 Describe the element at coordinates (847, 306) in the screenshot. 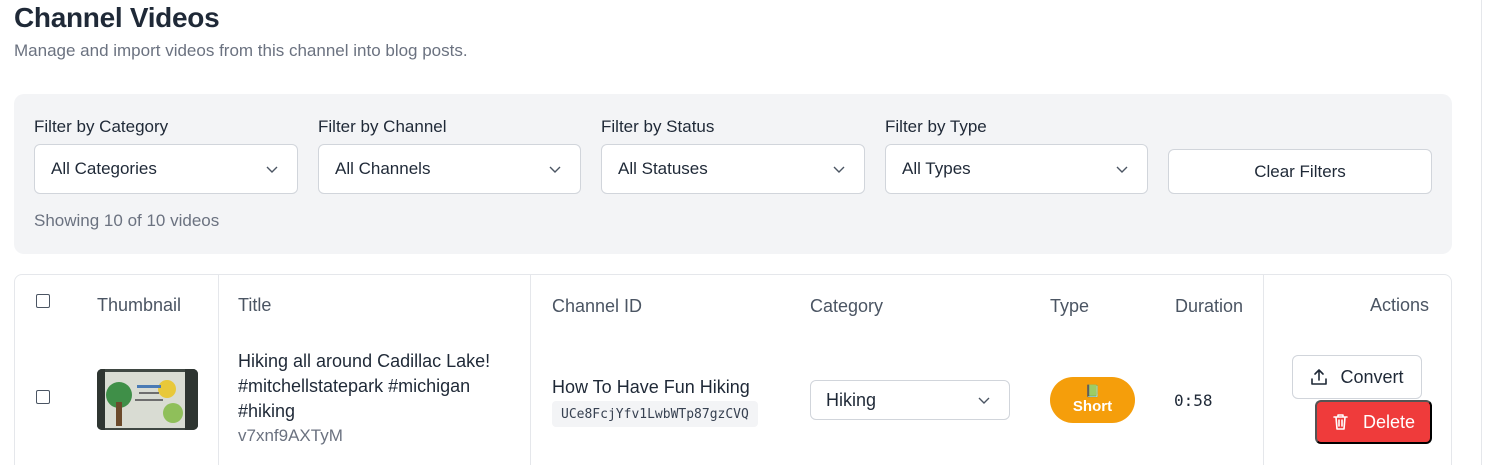

I see `column-header-category: Category` at that location.